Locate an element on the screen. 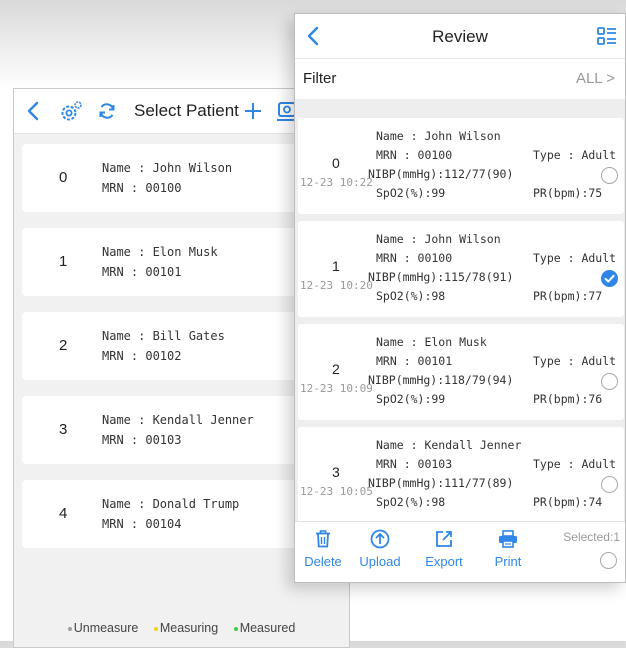 The width and height of the screenshot is (626, 648). record-nibp: NIBP(mmHg):111/77(89) is located at coordinates (441, 483).